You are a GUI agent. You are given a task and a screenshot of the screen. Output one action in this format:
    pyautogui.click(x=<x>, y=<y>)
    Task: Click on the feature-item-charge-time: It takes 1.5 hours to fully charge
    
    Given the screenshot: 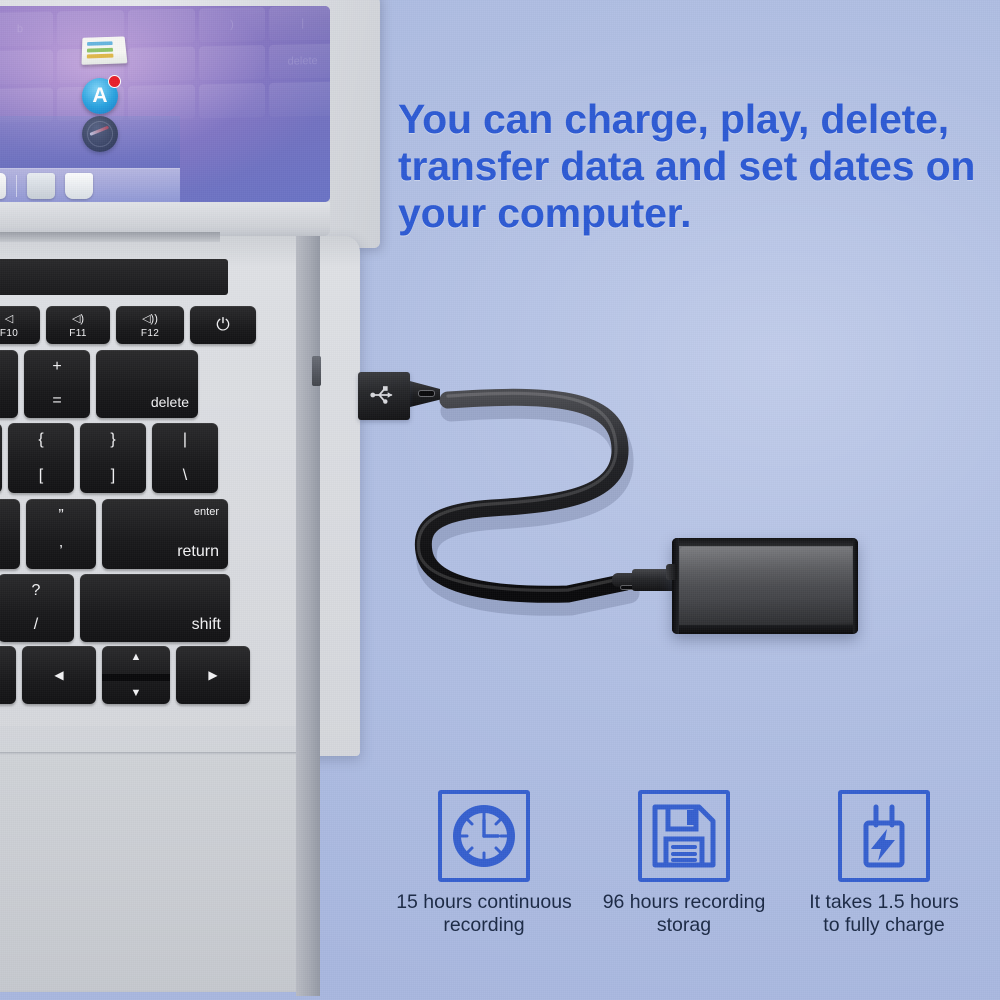 What is the action you would take?
    pyautogui.click(x=884, y=863)
    